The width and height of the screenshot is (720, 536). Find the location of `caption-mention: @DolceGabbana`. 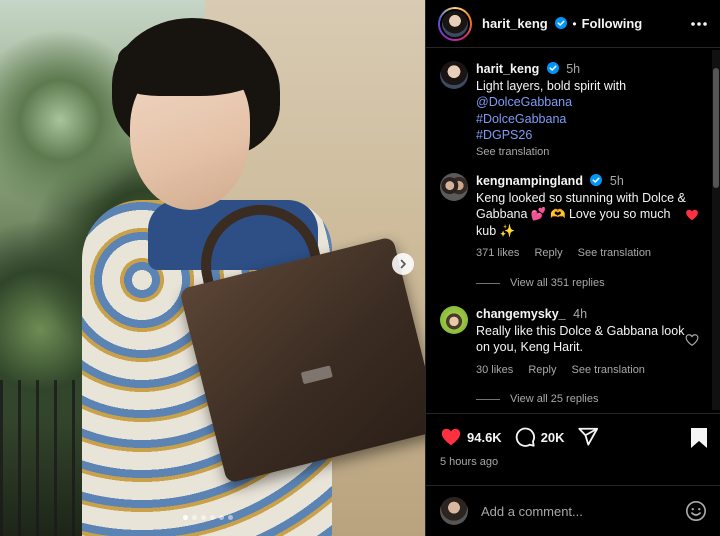

caption-mention: @DolceGabbana is located at coordinates (583, 102).